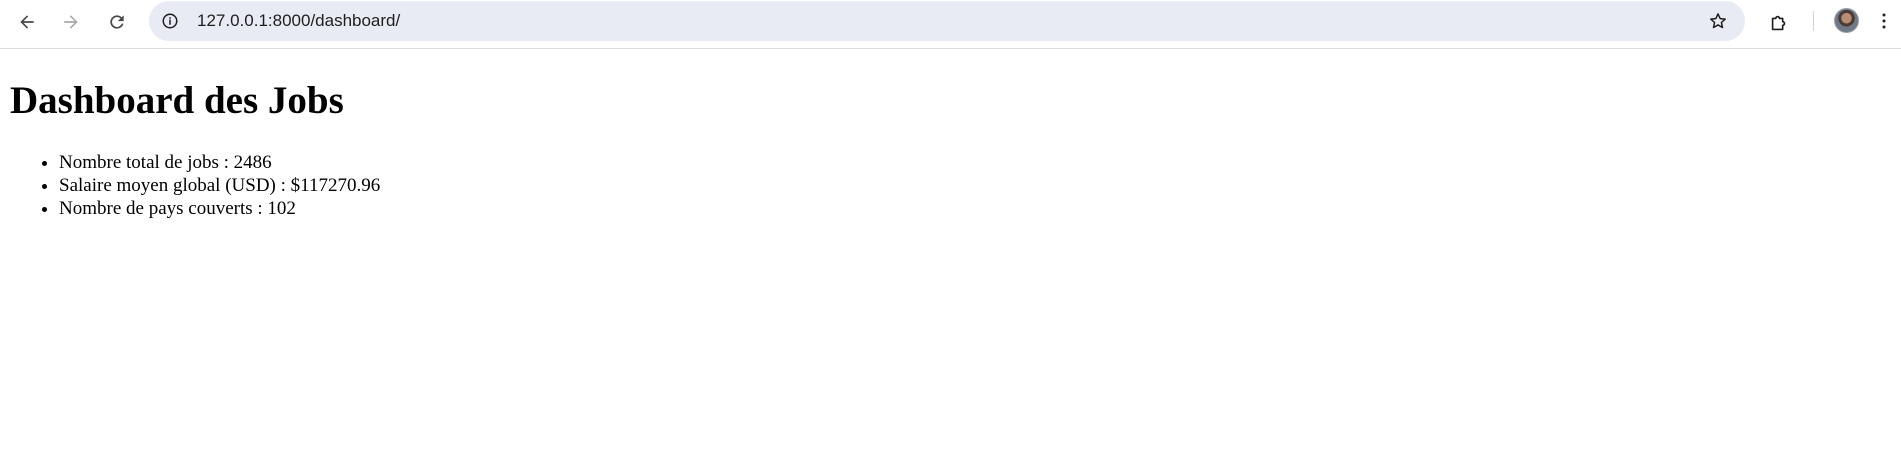  What do you see at coordinates (219, 208) in the screenshot?
I see `stat-countries-covered: Nombre de pays couverts : 102` at bounding box center [219, 208].